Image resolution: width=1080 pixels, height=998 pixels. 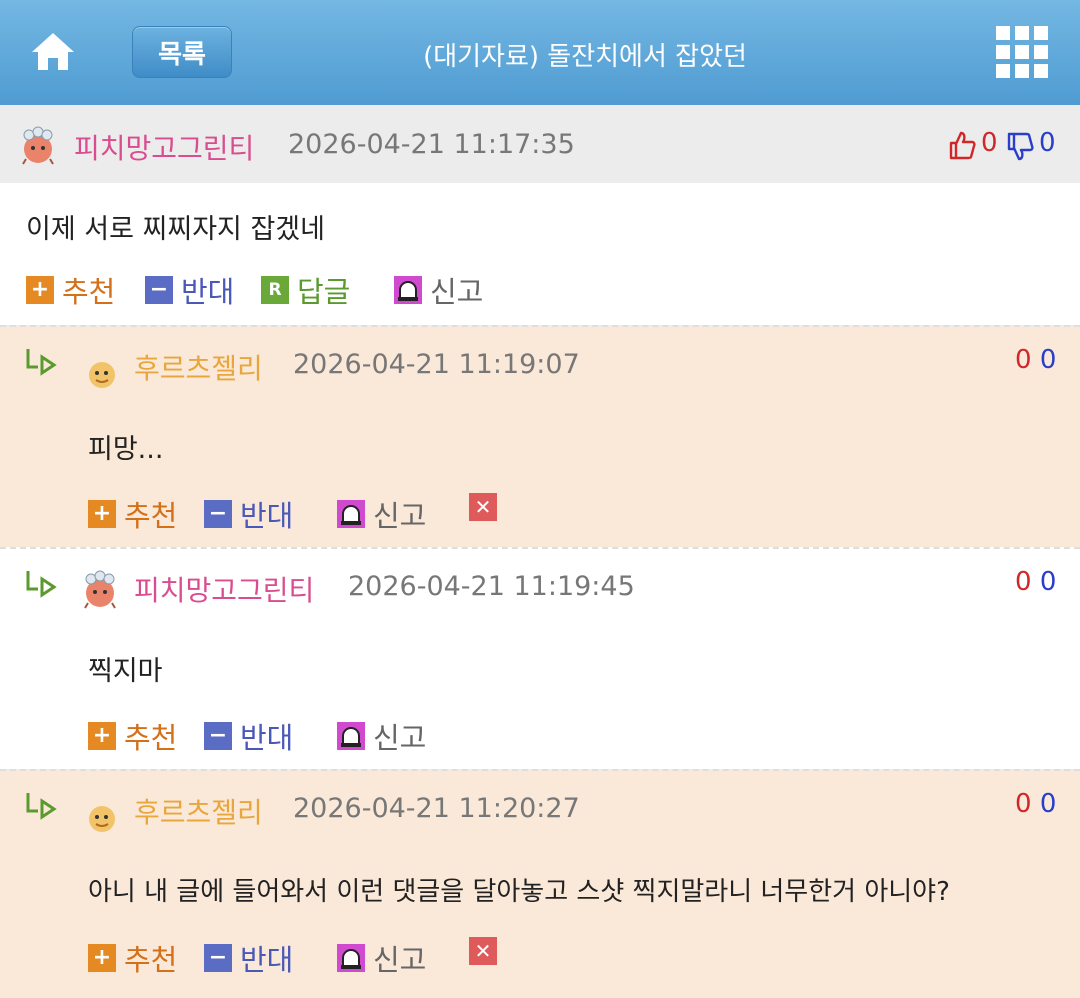 I want to click on grid-menu-icon, so click(x=1022, y=52).